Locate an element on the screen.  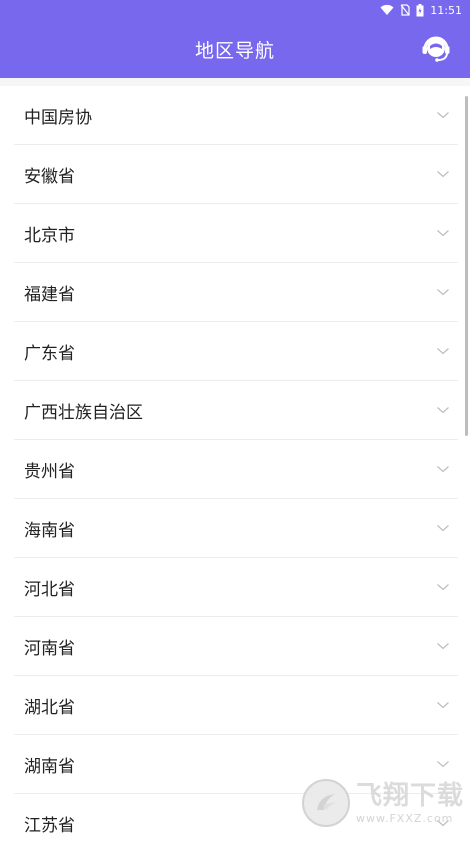
region-label: 贵州省 is located at coordinates (49, 472).